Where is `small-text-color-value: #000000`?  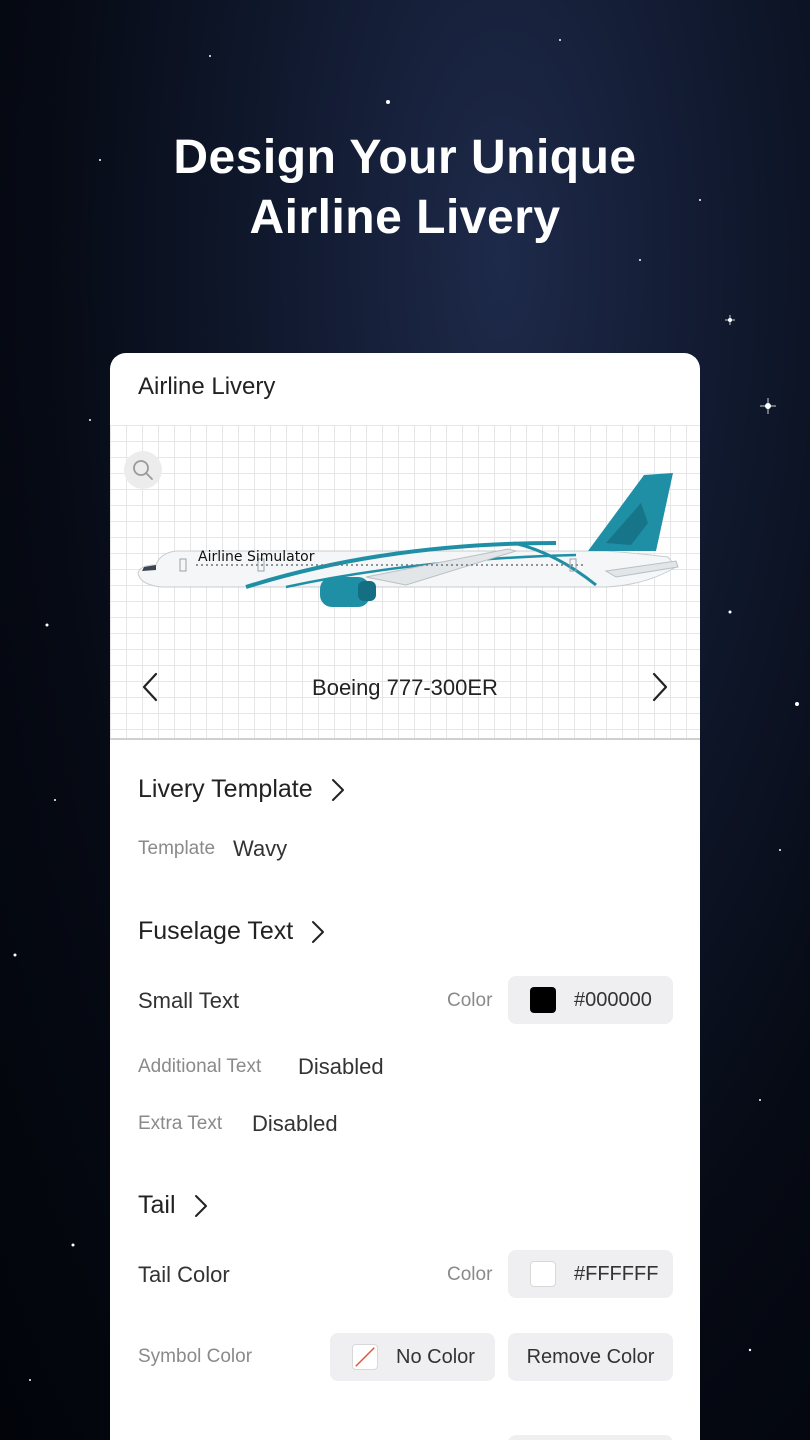
small-text-color-value: #000000 is located at coordinates (613, 999).